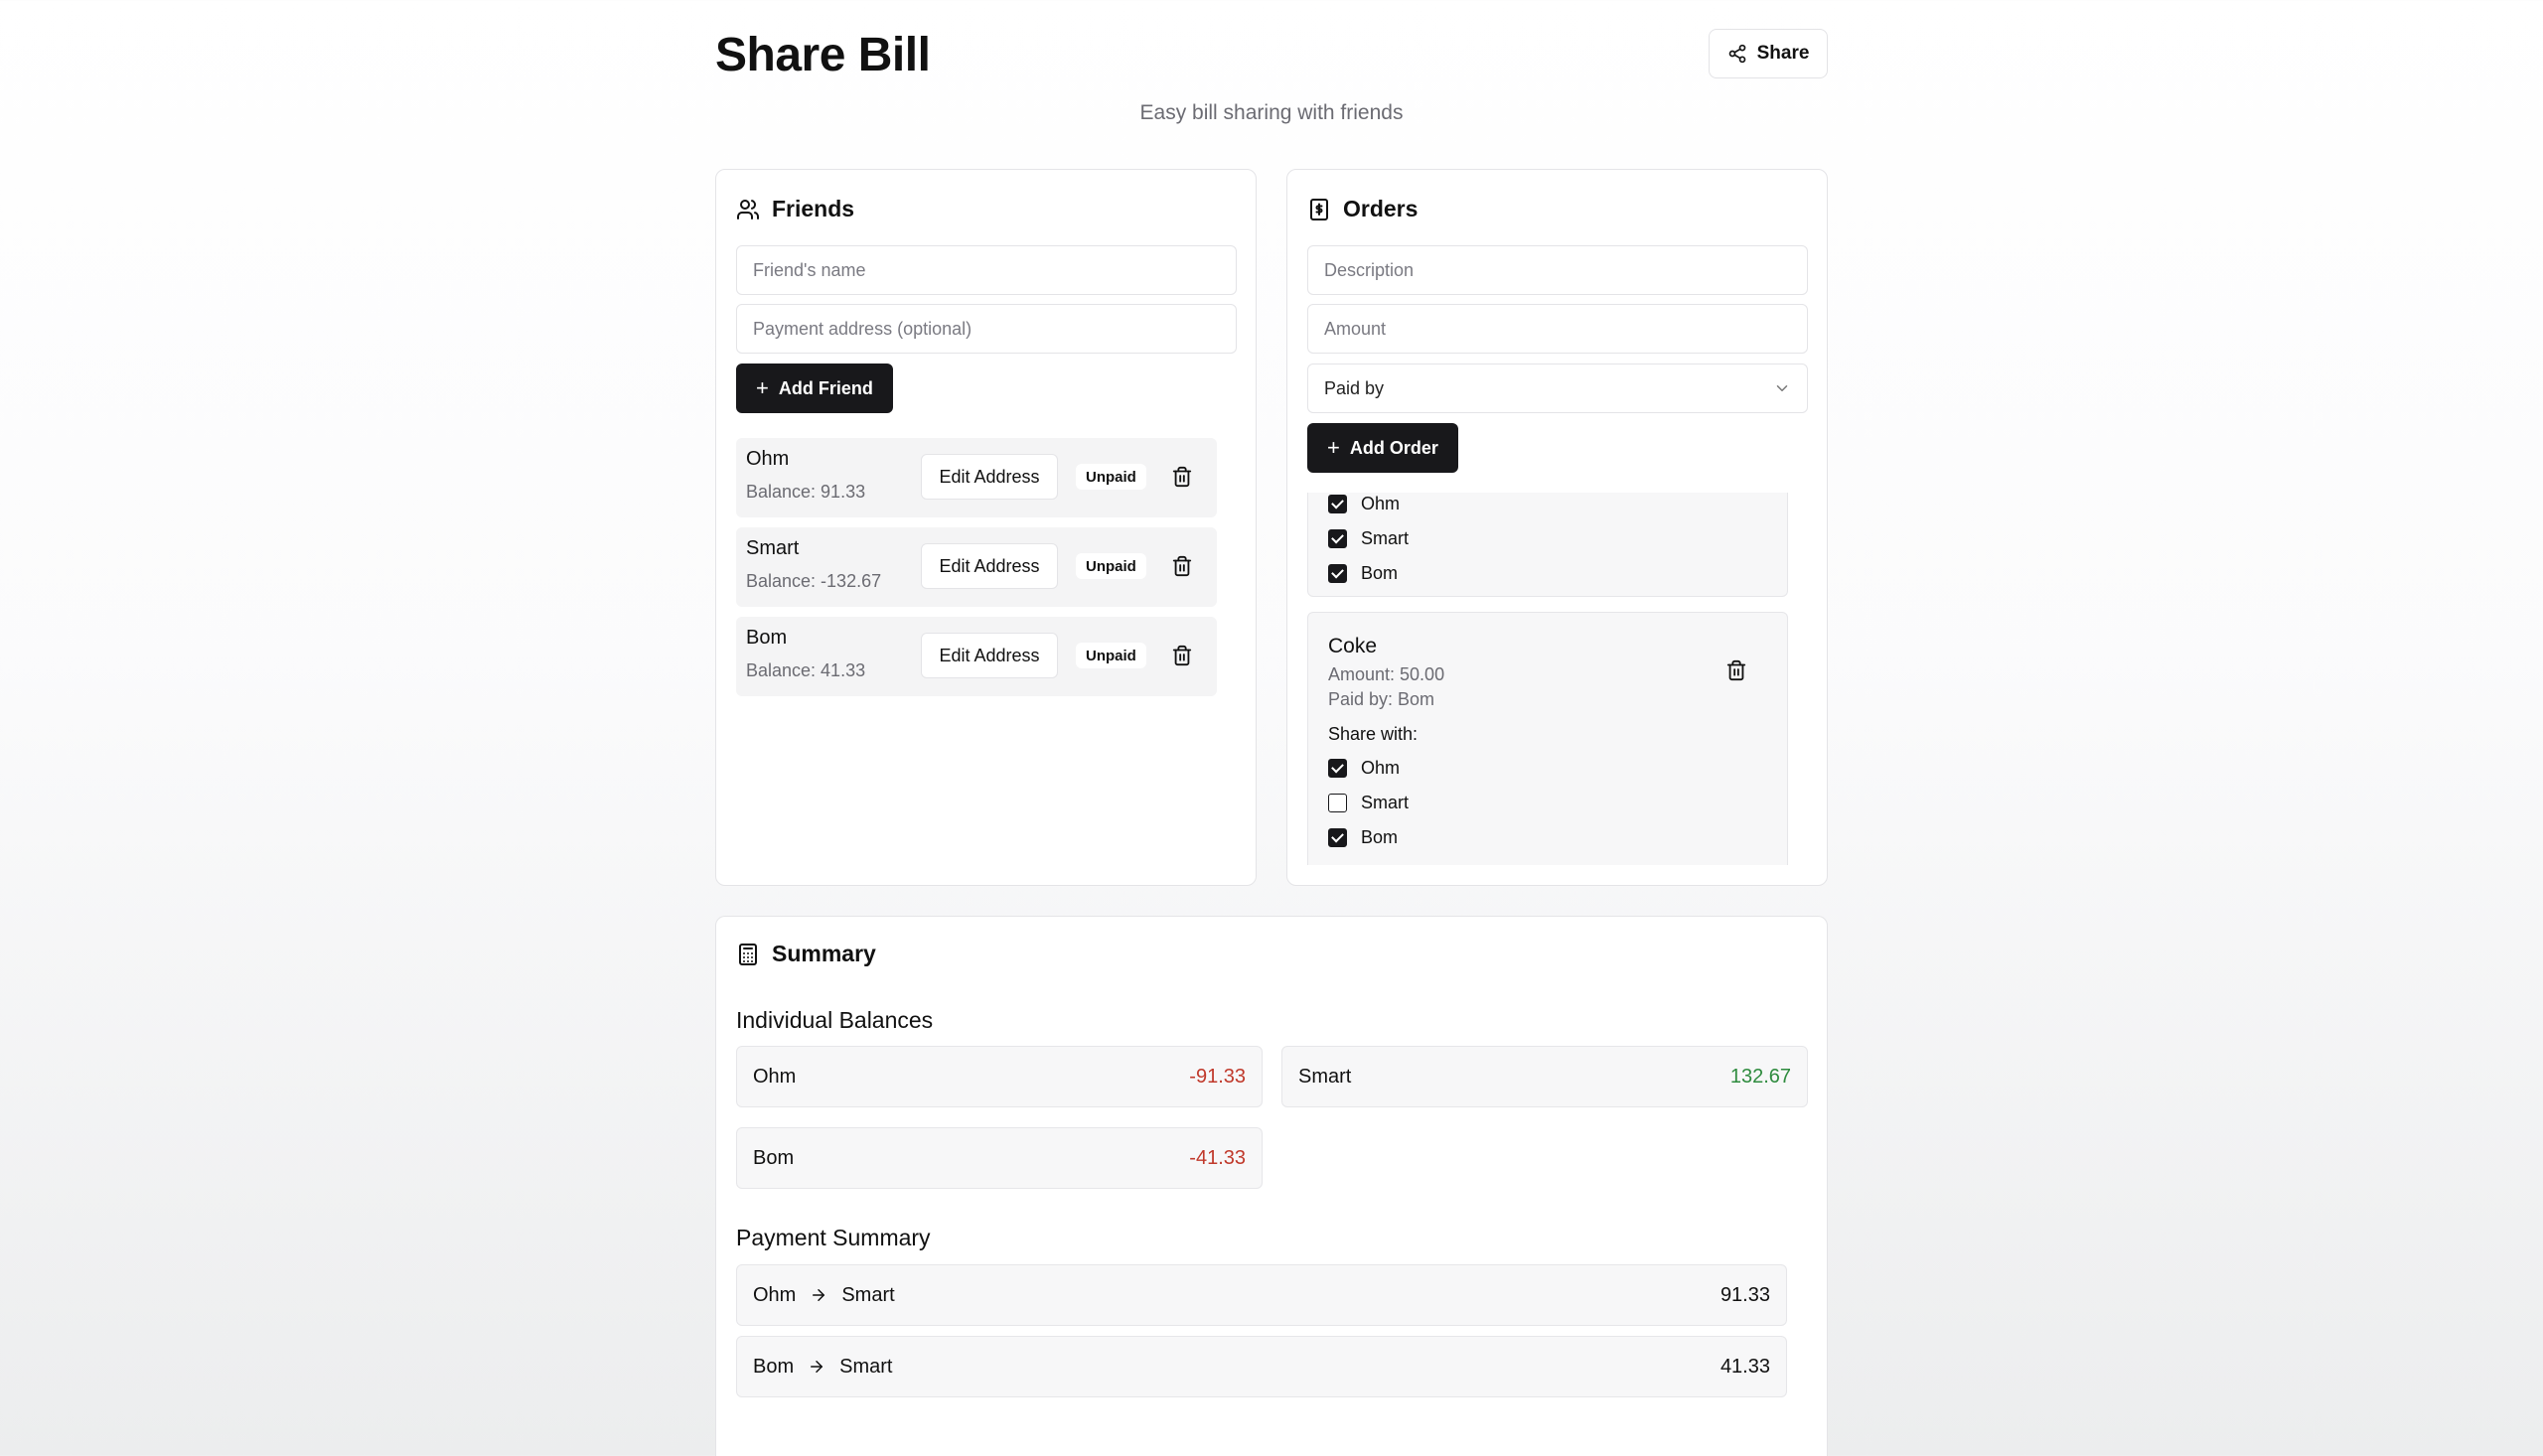  Describe the element at coordinates (986, 329) in the screenshot. I see `payment-address-input` at that location.